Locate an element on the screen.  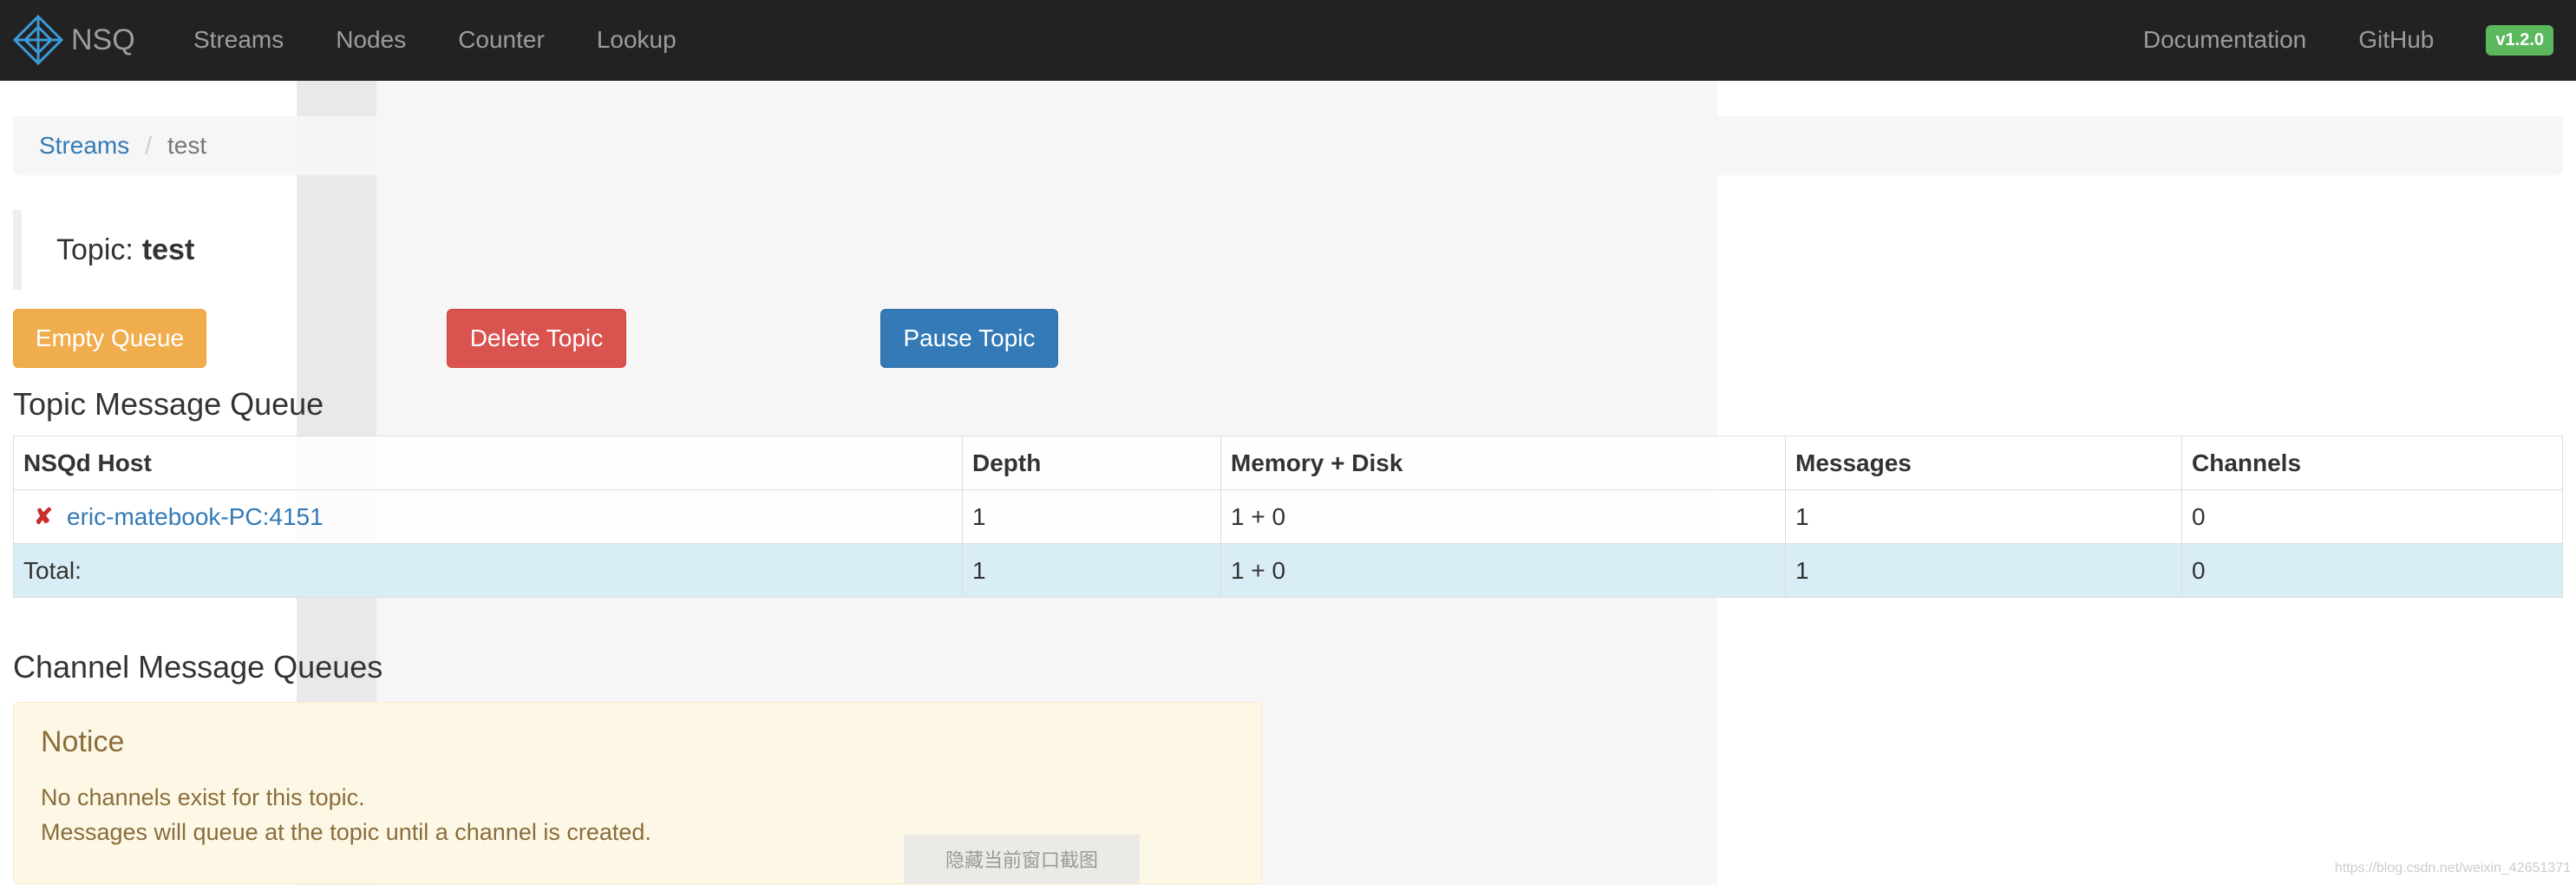
messages-cell: 1 is located at coordinates (1983, 516).